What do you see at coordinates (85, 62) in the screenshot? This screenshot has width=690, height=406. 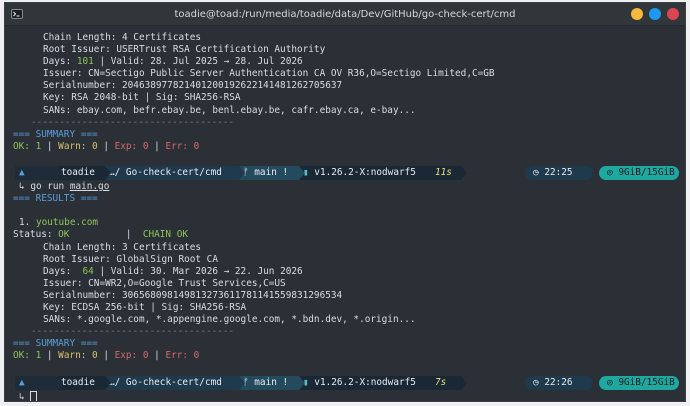 I see `days-value: 101` at bounding box center [85, 62].